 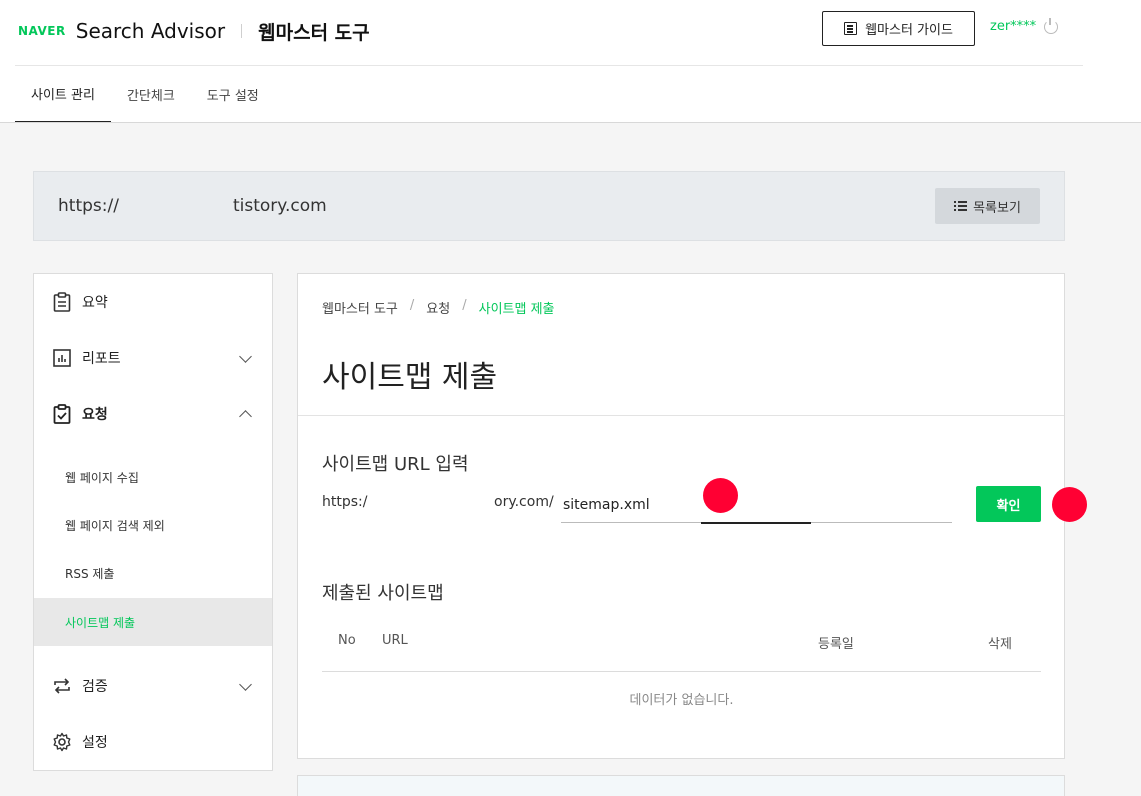 What do you see at coordinates (153, 573) in the screenshot?
I see `sidebar-sub-rss-submit: RSS 제출` at bounding box center [153, 573].